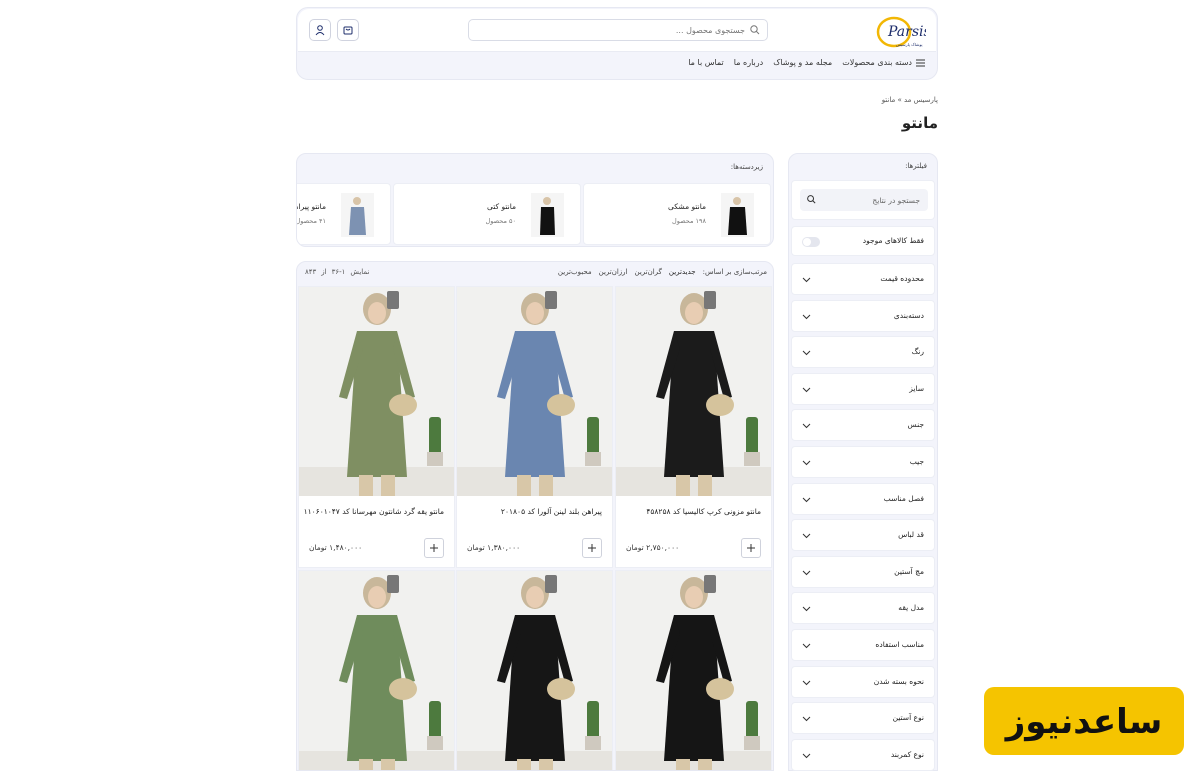 The height and width of the screenshot is (771, 1200). Describe the element at coordinates (494, 547) in the screenshot. I see `product-price: ۱,۳۸۰,۰۰۰ تومان` at that location.